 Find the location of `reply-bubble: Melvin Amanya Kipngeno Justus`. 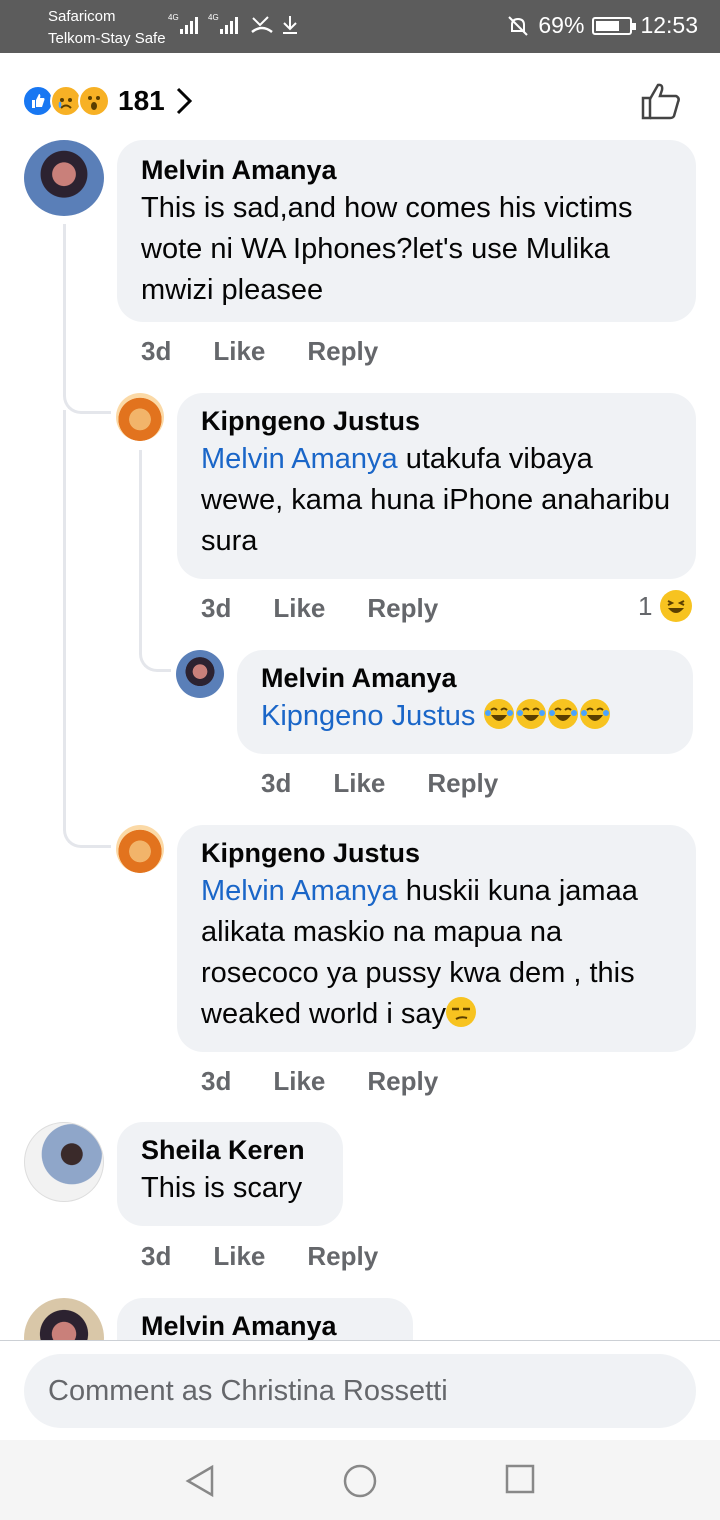

reply-bubble: Melvin Amanya Kipngeno Justus is located at coordinates (465, 702).